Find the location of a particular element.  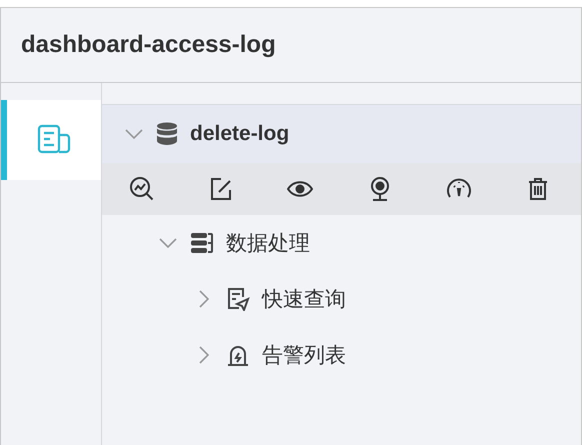

alarm-light-icon is located at coordinates (238, 355).